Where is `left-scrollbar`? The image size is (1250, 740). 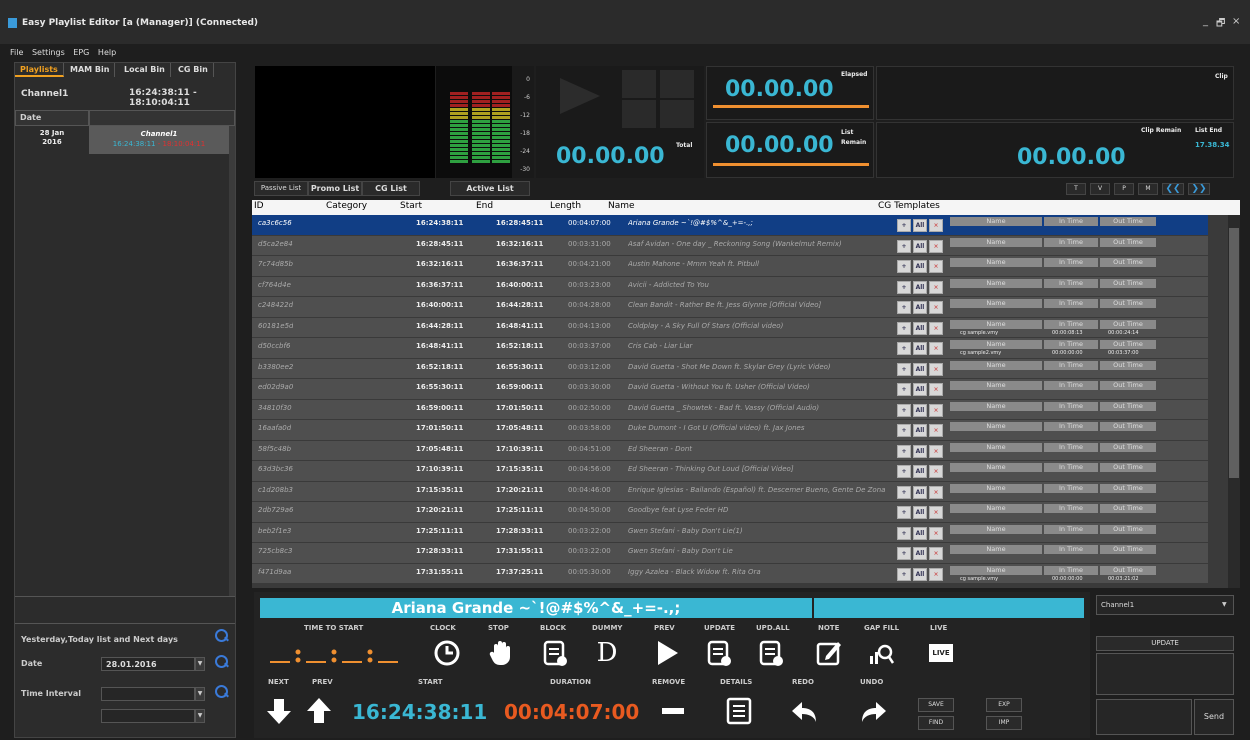
left-scrollbar is located at coordinates (232, 361).